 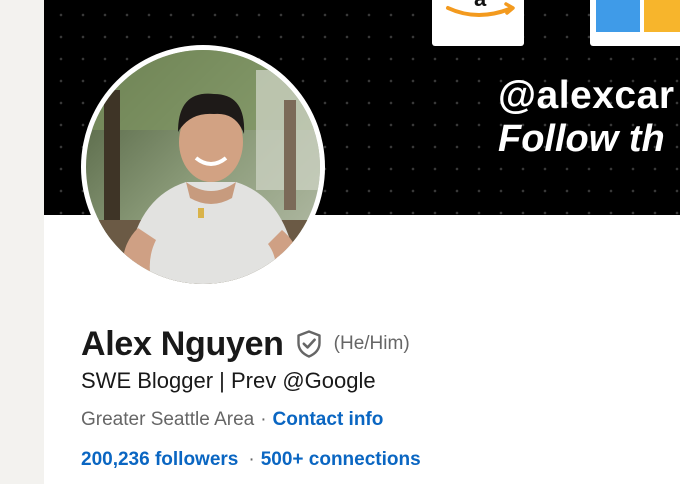 I want to click on microsoft-logo-blue-square, so click(x=618, y=16).